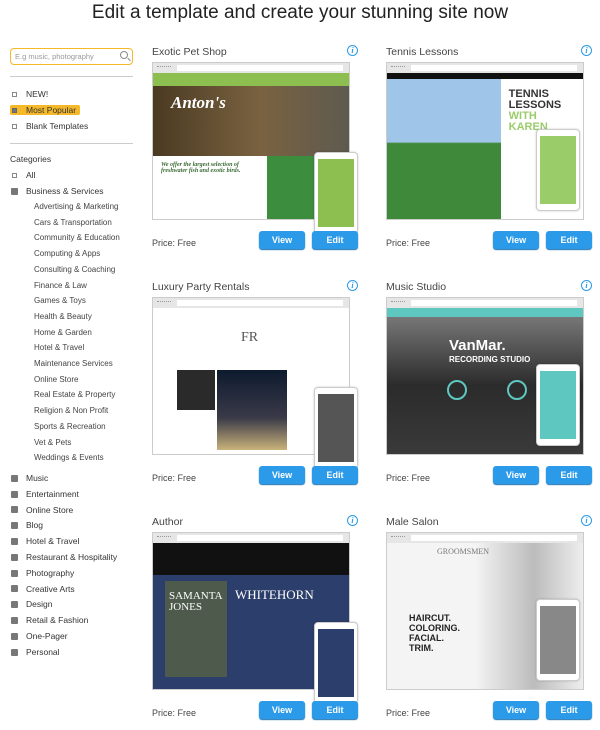 Image resolution: width=600 pixels, height=730 pixels. Describe the element at coordinates (67, 253) in the screenshot. I see `subcategory-item: Computing & Apps` at that location.